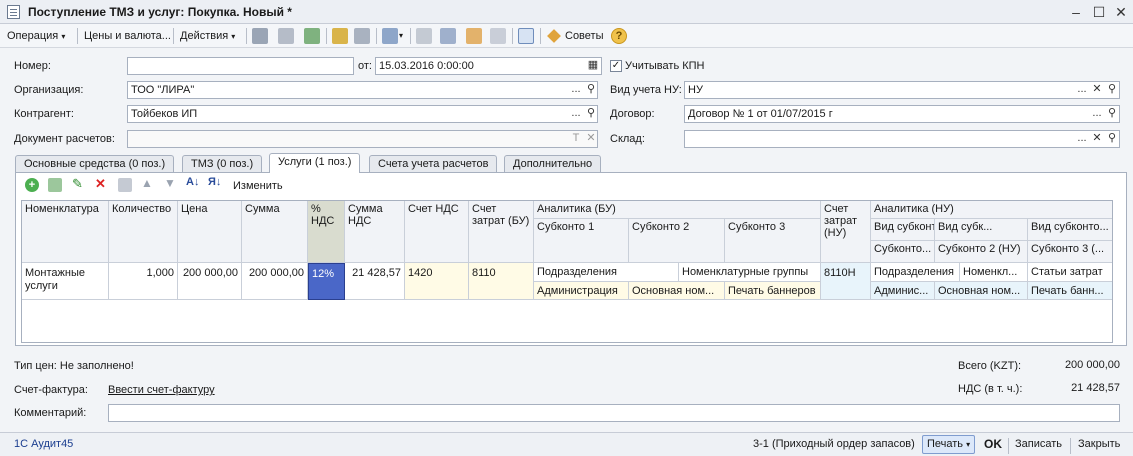 This screenshot has width=1133, height=456. I want to click on col-header-sum: Сумма, so click(275, 232).